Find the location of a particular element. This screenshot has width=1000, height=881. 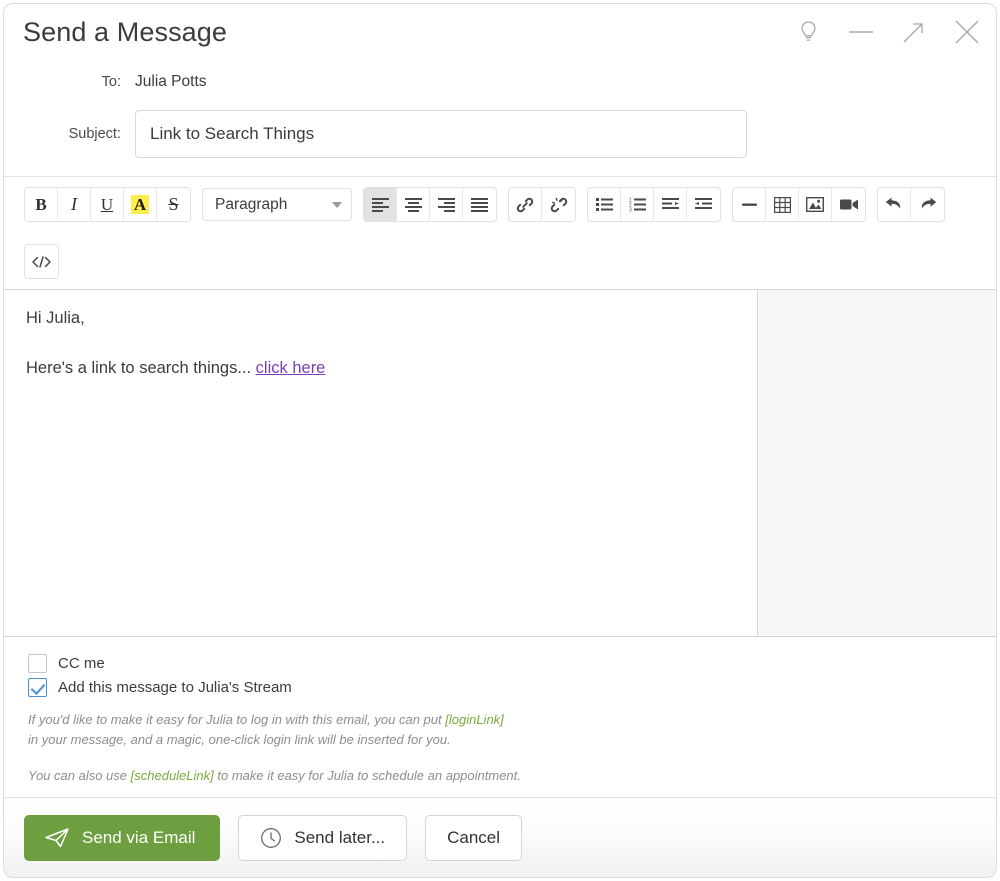

link-icon is located at coordinates (525, 204).